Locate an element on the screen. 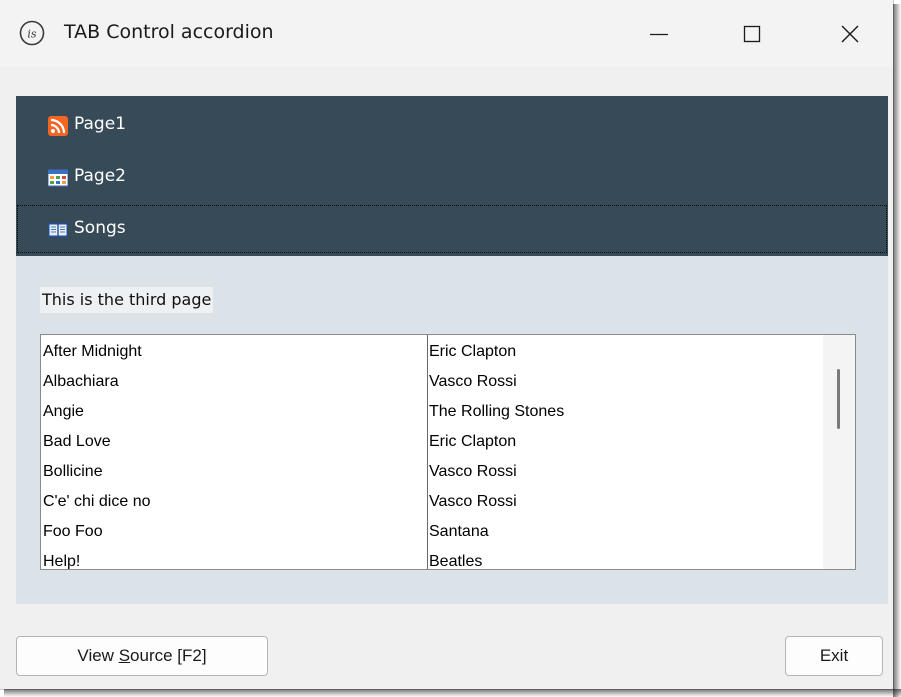 The height and width of the screenshot is (697, 901). accordion-item-label: Songs is located at coordinates (100, 228).